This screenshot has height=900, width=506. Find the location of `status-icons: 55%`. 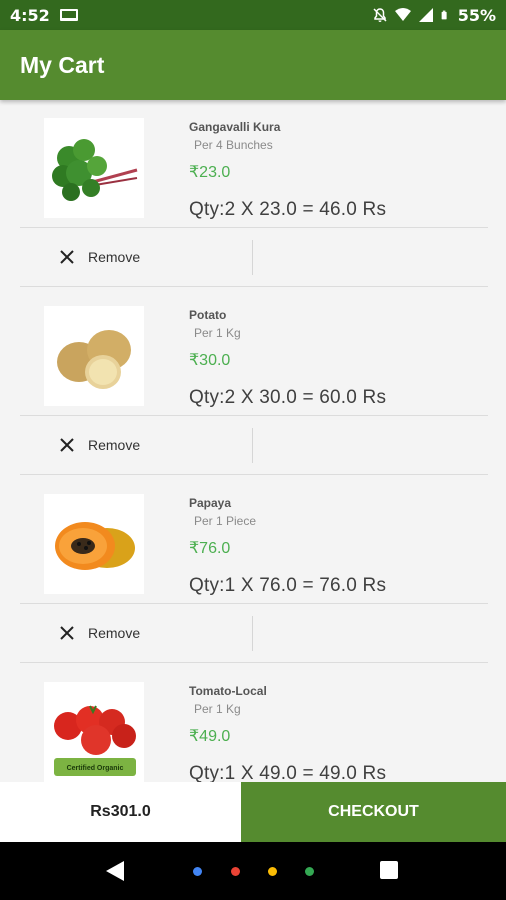

status-icons: 55% is located at coordinates (434, 15).